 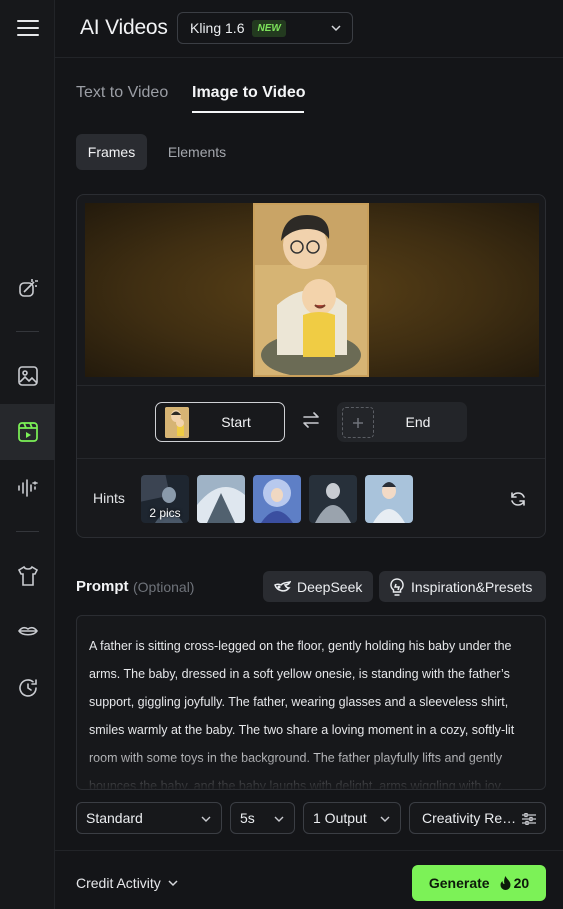 I want to click on swap-icon, so click(x=311, y=420).